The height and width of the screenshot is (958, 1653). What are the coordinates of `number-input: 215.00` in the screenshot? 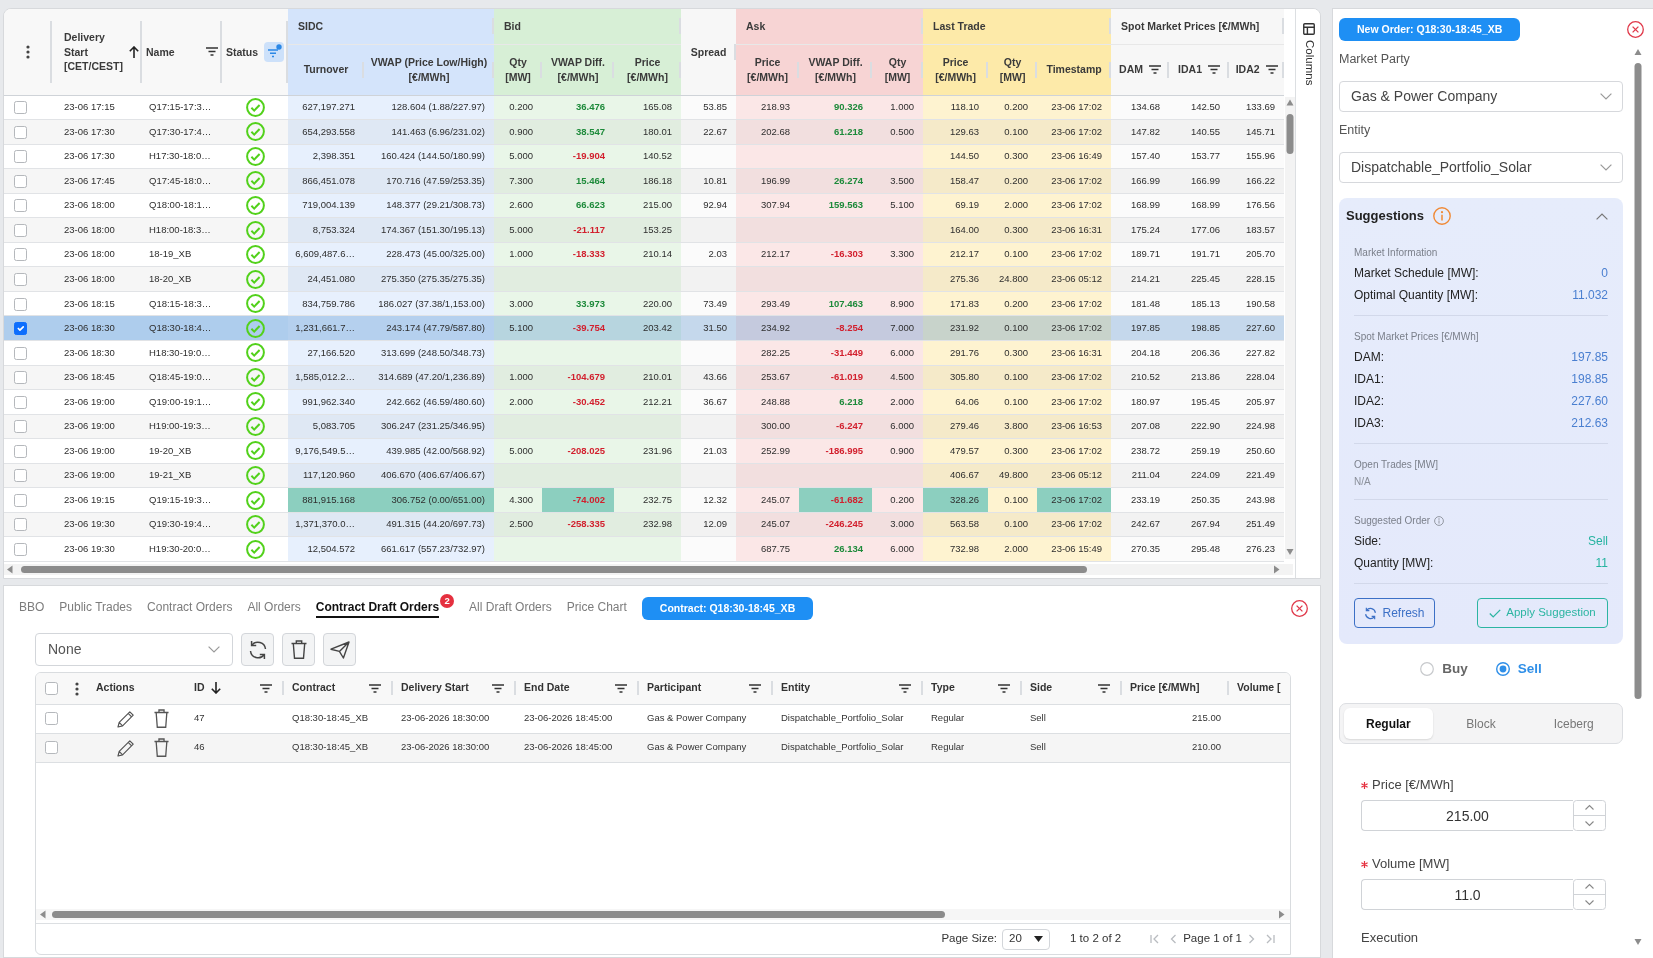 It's located at (1467, 815).